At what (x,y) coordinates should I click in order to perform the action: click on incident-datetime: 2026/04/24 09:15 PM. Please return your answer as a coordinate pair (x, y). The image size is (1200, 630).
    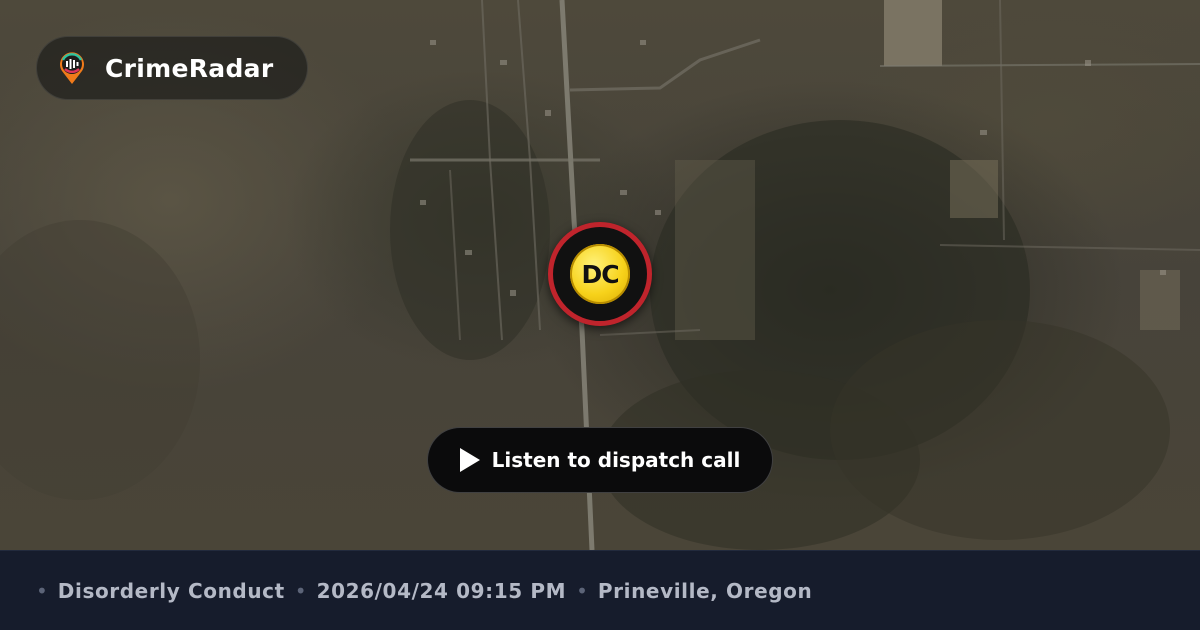
    Looking at the image, I should click on (441, 590).